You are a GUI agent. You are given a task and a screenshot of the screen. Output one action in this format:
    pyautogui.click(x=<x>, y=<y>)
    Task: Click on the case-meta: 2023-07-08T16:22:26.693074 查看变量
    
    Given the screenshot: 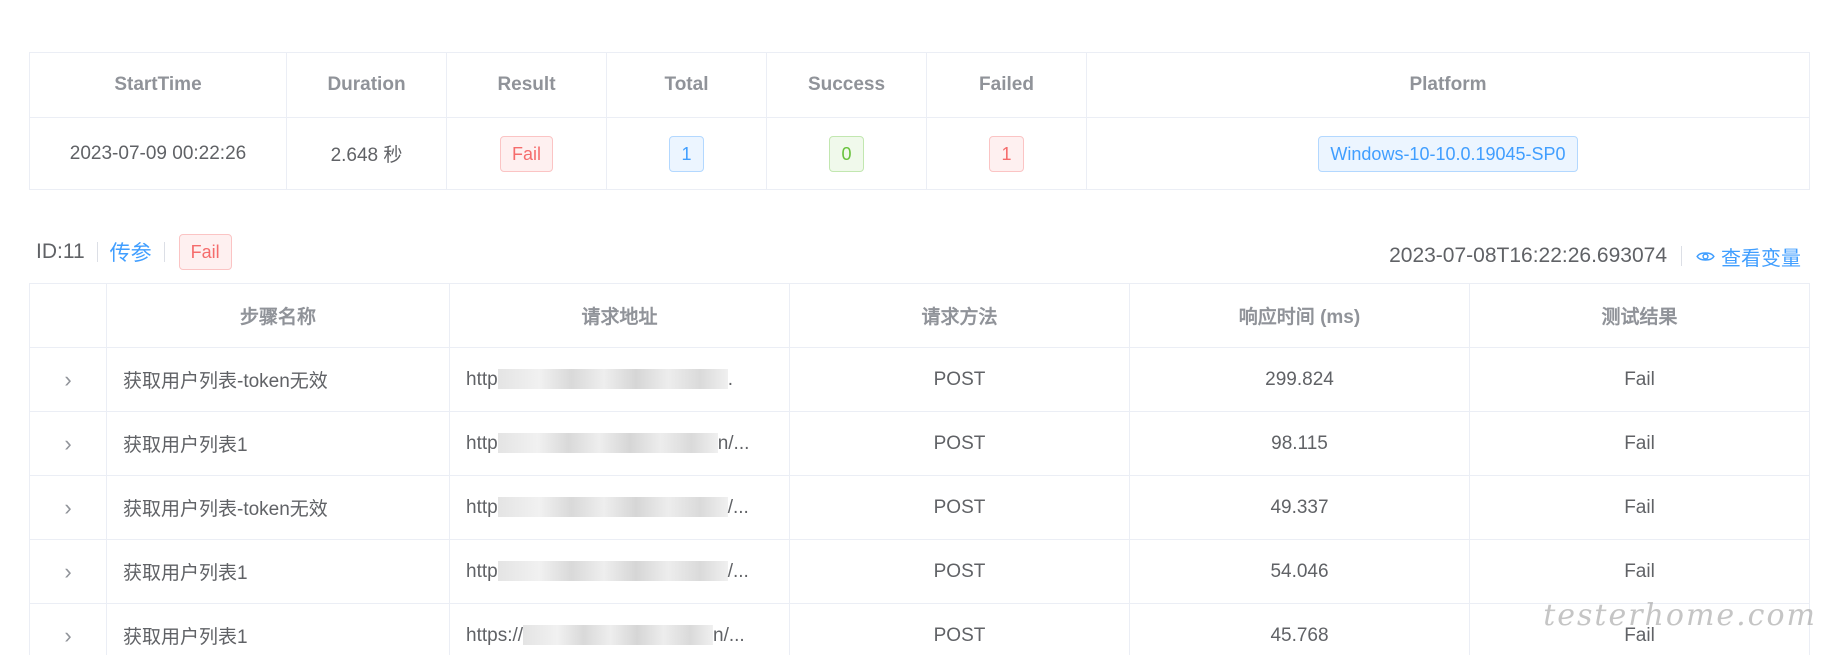 What is the action you would take?
    pyautogui.click(x=1595, y=256)
    